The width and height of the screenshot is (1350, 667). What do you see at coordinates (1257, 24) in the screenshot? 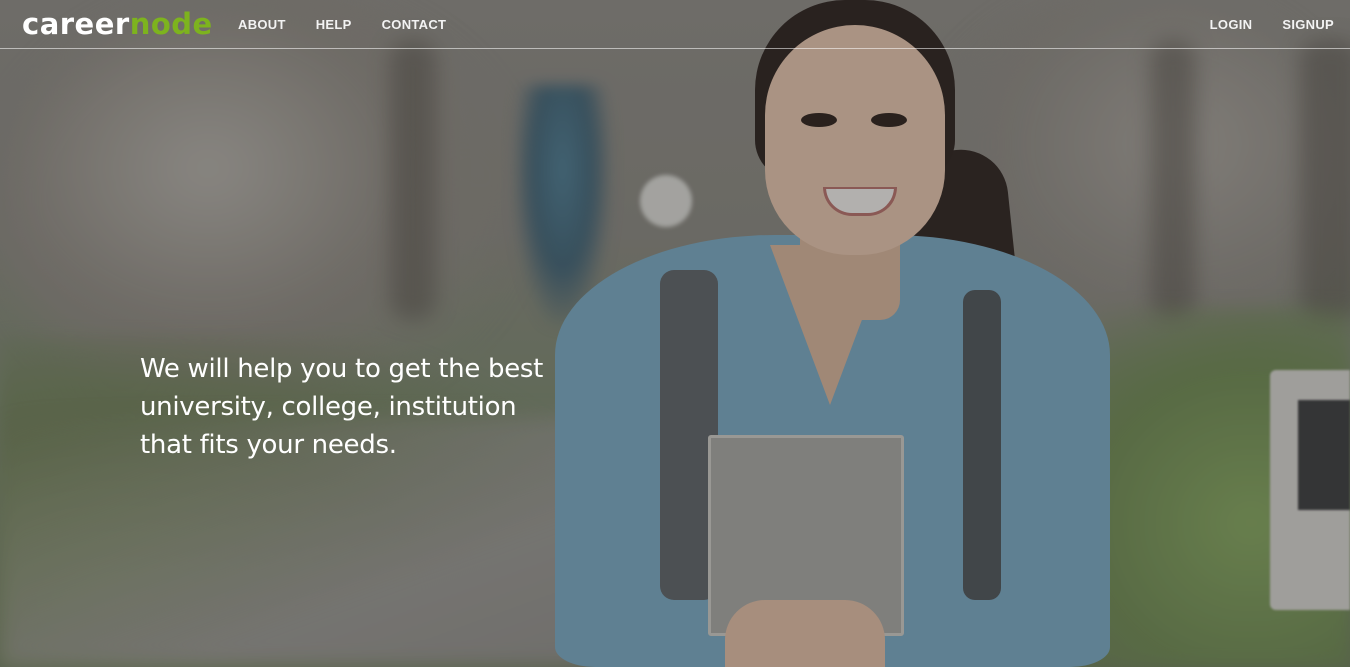
I see `account-nav: LOGIN SIGNUP` at bounding box center [1257, 24].